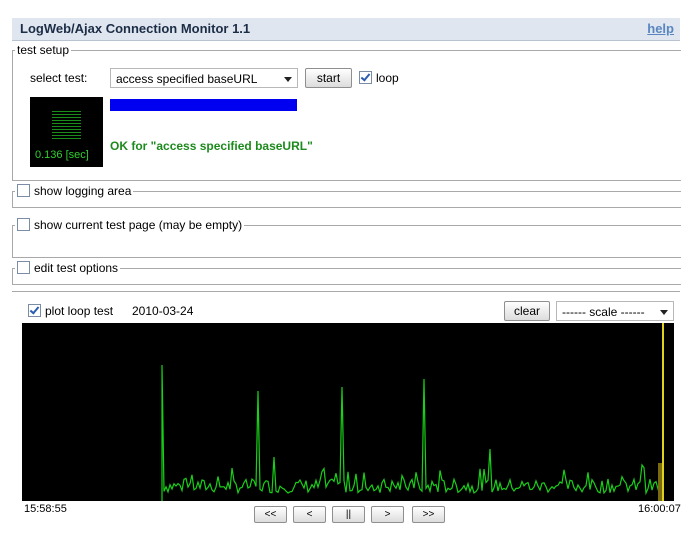 This screenshot has width=681, height=533. Describe the element at coordinates (346, 273) in the screenshot. I see `options-group: edit test options` at that location.